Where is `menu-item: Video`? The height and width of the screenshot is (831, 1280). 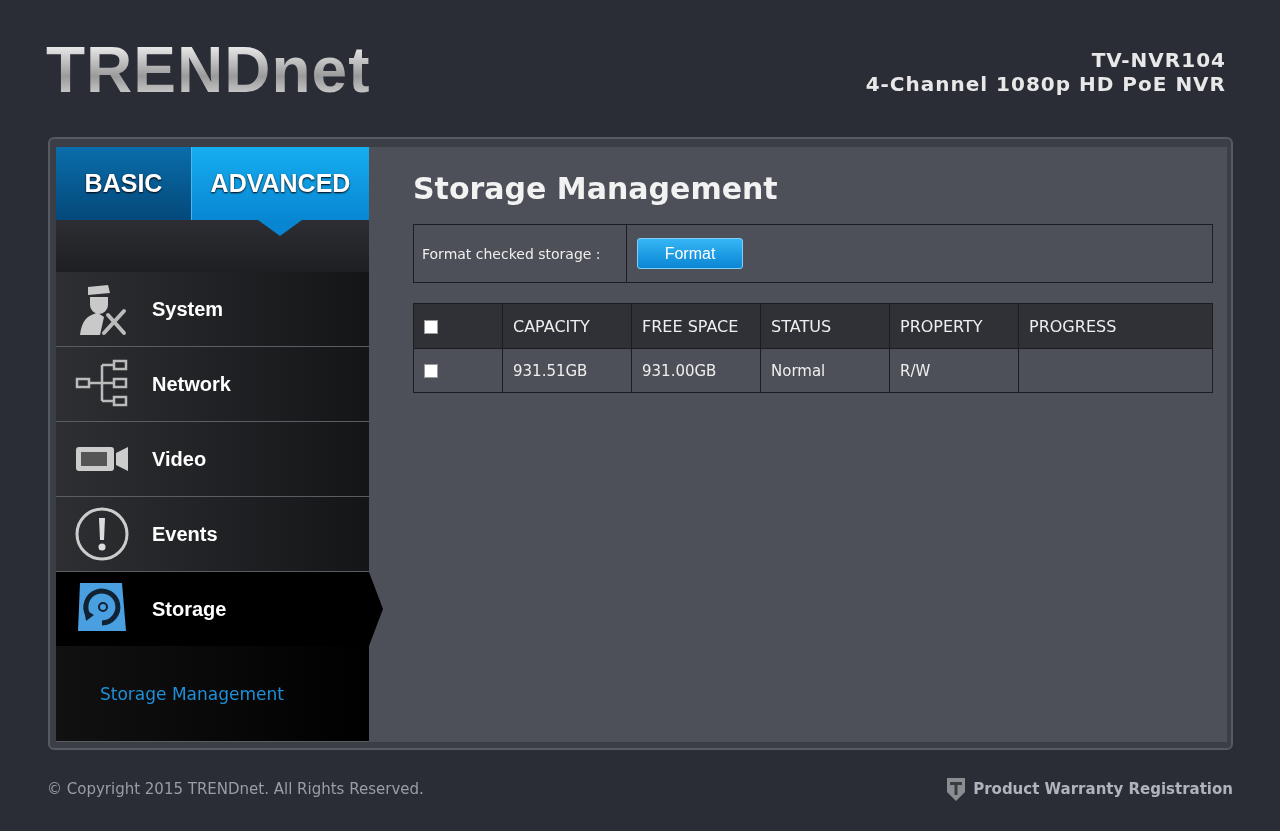 menu-item: Video is located at coordinates (212, 459).